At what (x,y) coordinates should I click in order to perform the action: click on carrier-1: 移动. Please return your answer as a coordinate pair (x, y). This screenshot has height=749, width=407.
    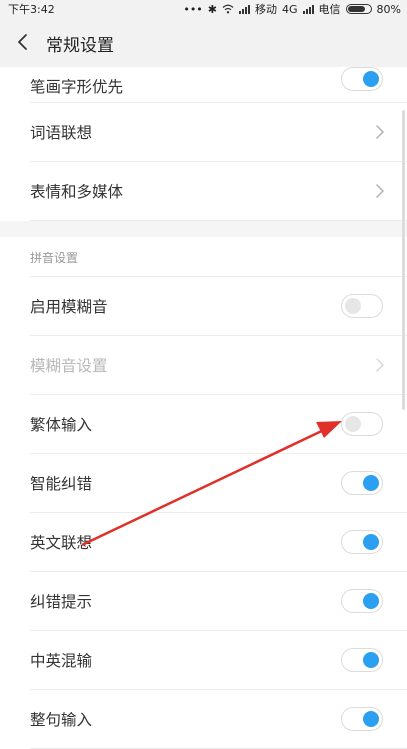
    Looking at the image, I should click on (266, 9).